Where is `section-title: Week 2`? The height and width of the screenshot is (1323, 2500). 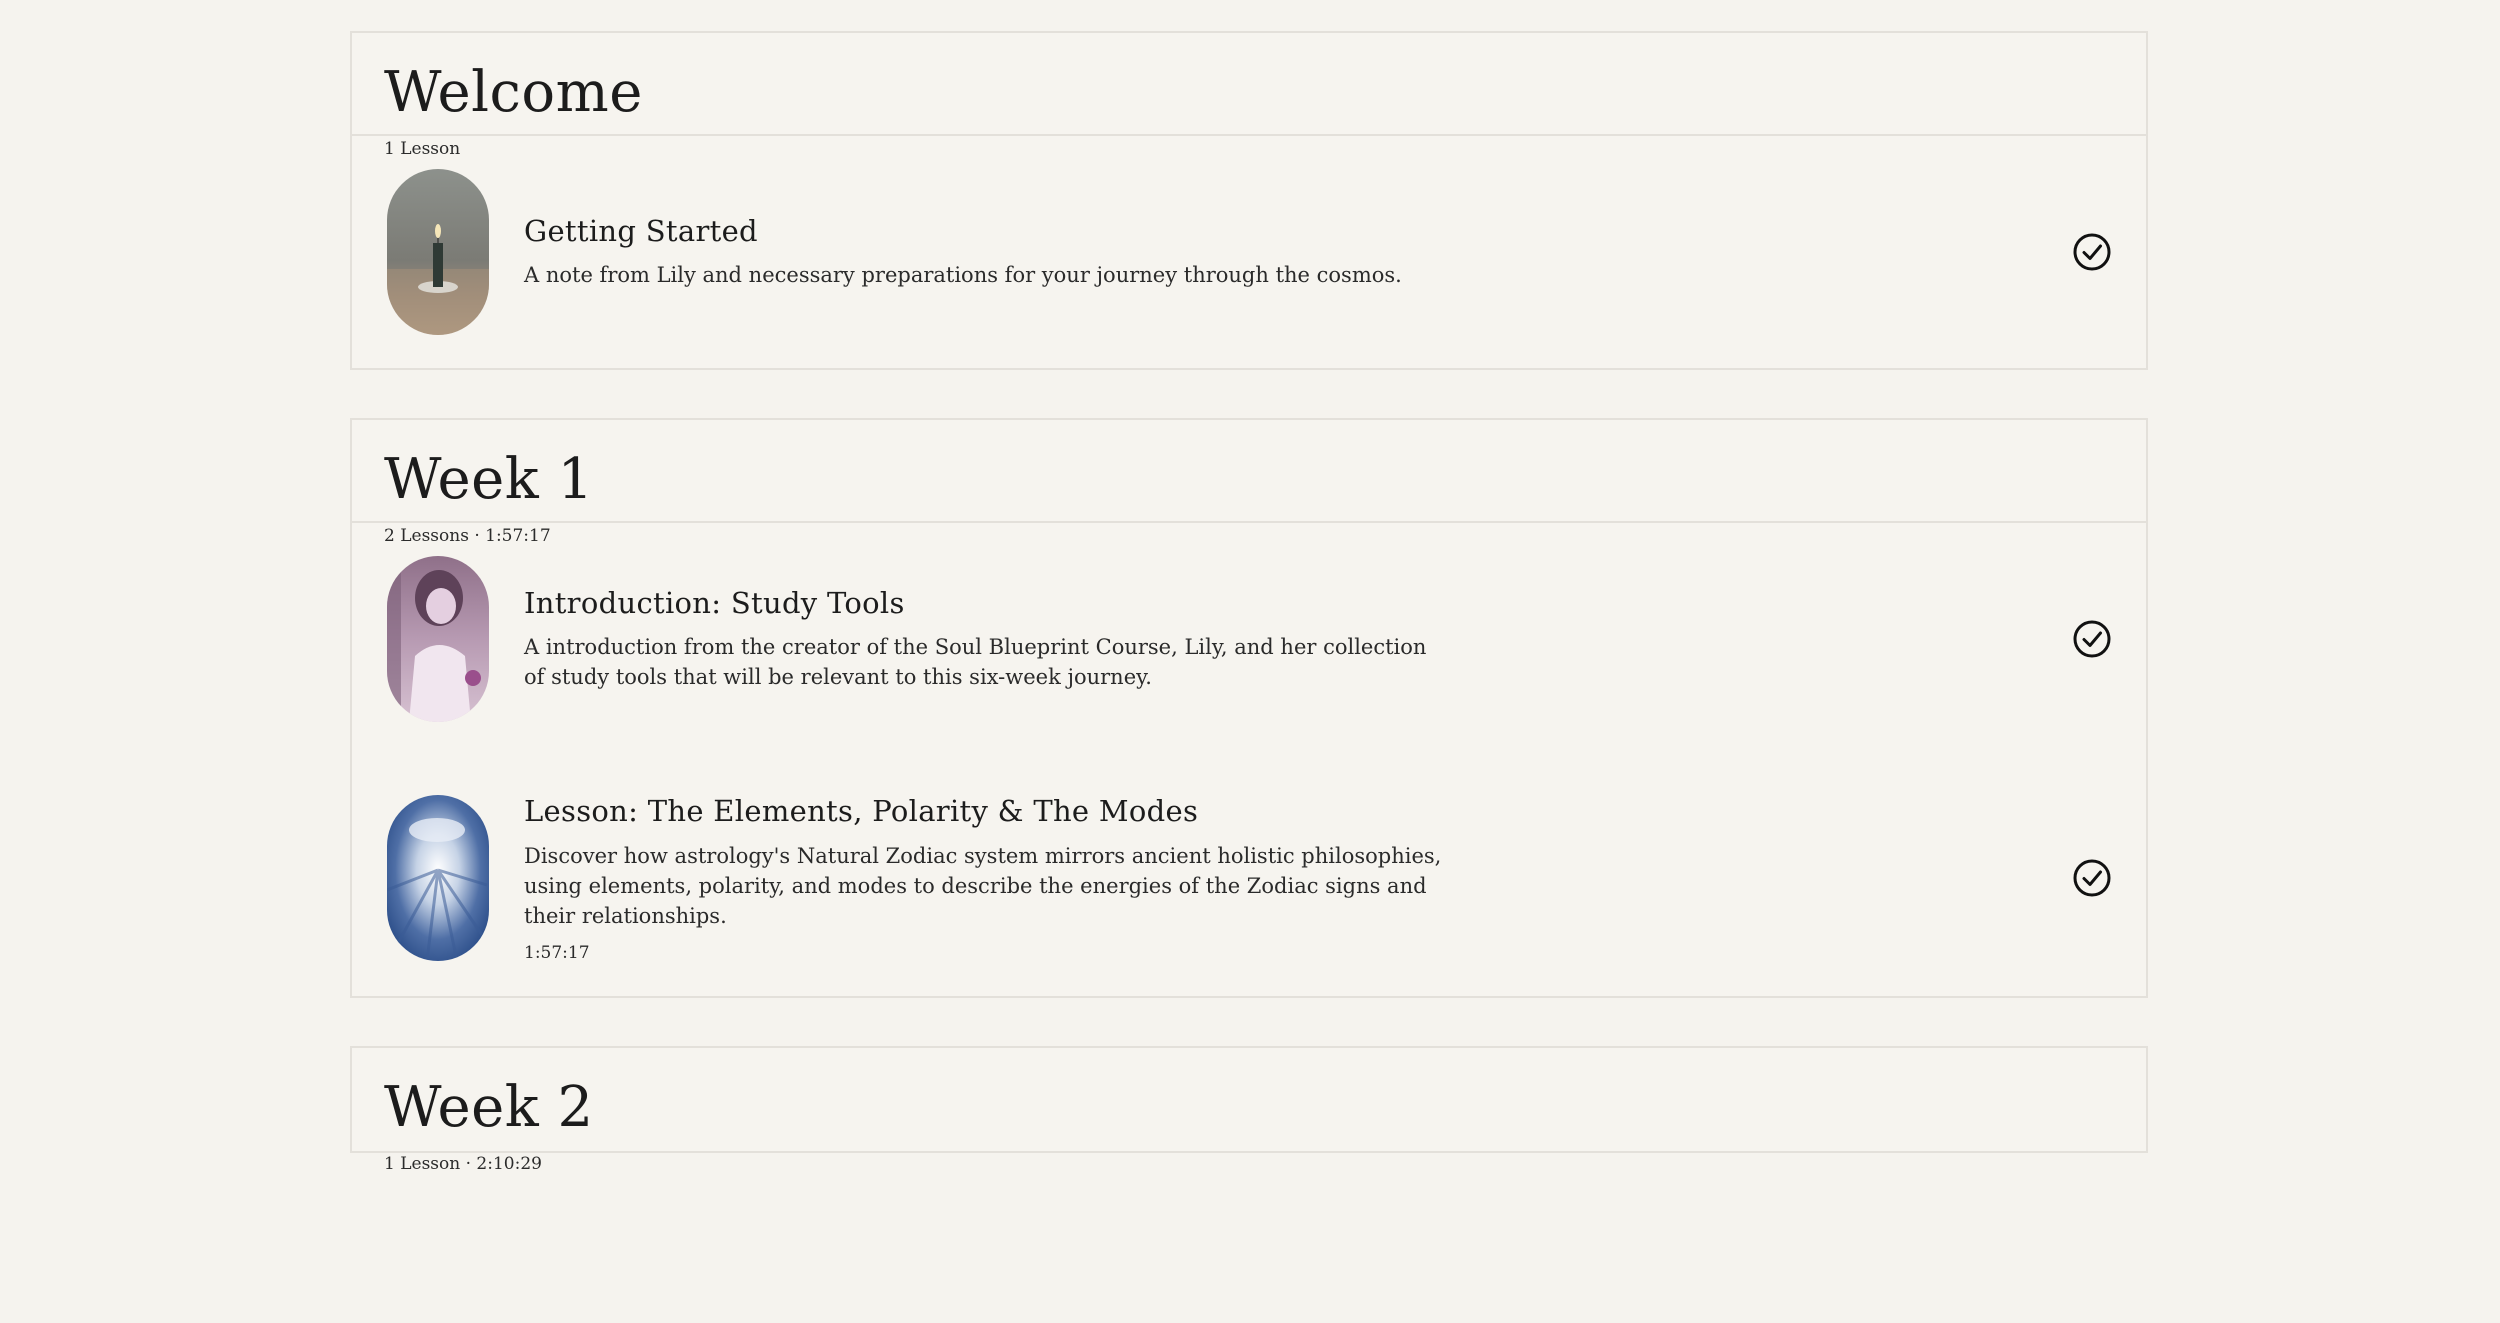 section-title: Week 2 is located at coordinates (489, 1107).